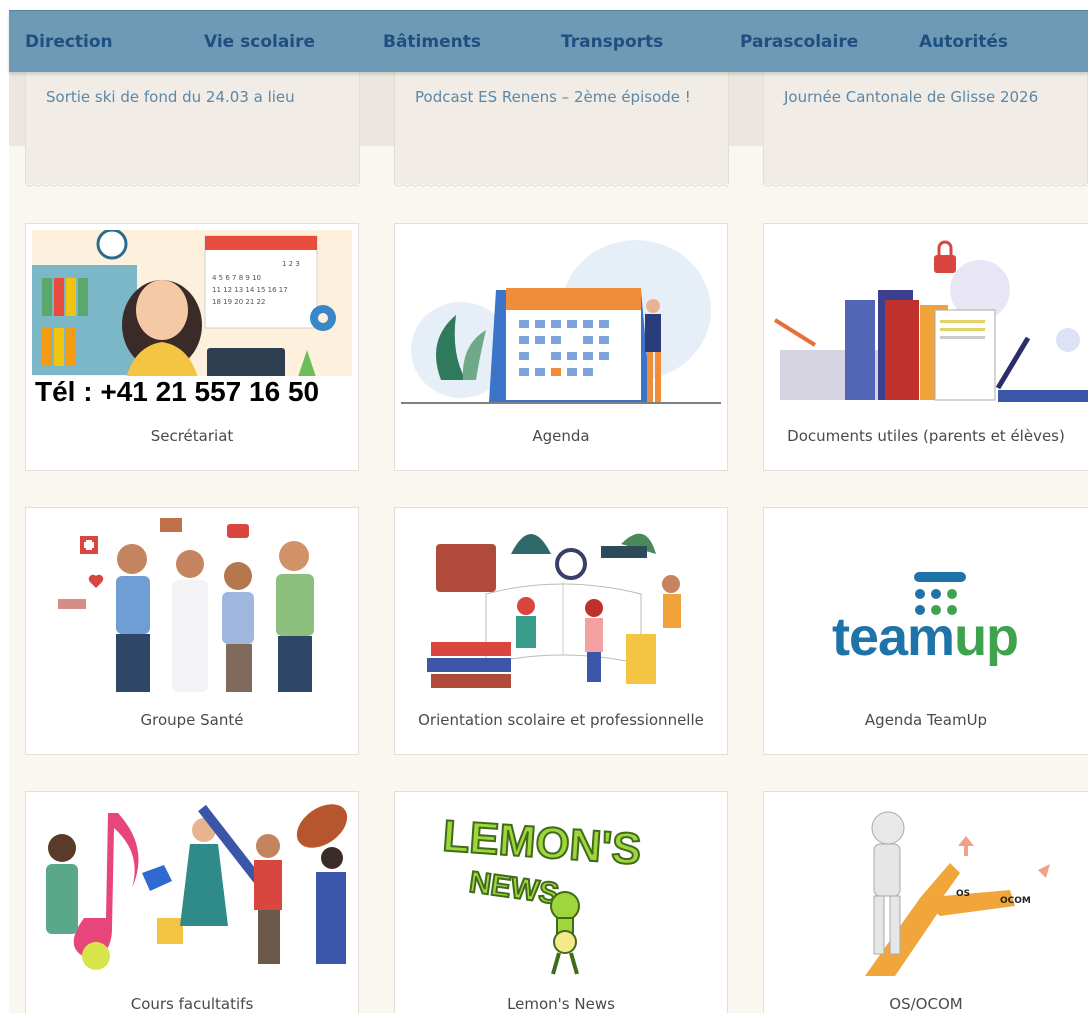 Image resolution: width=1088 pixels, height=1013 pixels. I want to click on tile-os-ocom: OS OCOM OS/OCOM, so click(925, 902).